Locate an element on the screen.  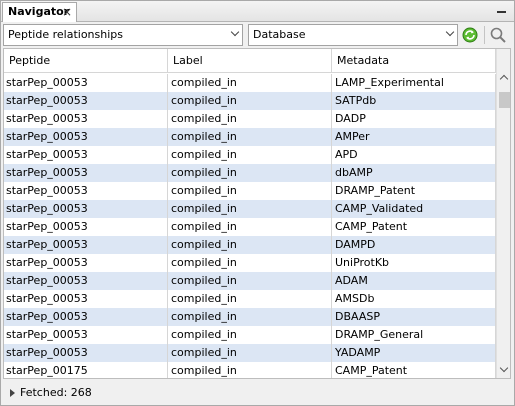
cell-metadata: LAMP_Experimental is located at coordinates (414, 83).